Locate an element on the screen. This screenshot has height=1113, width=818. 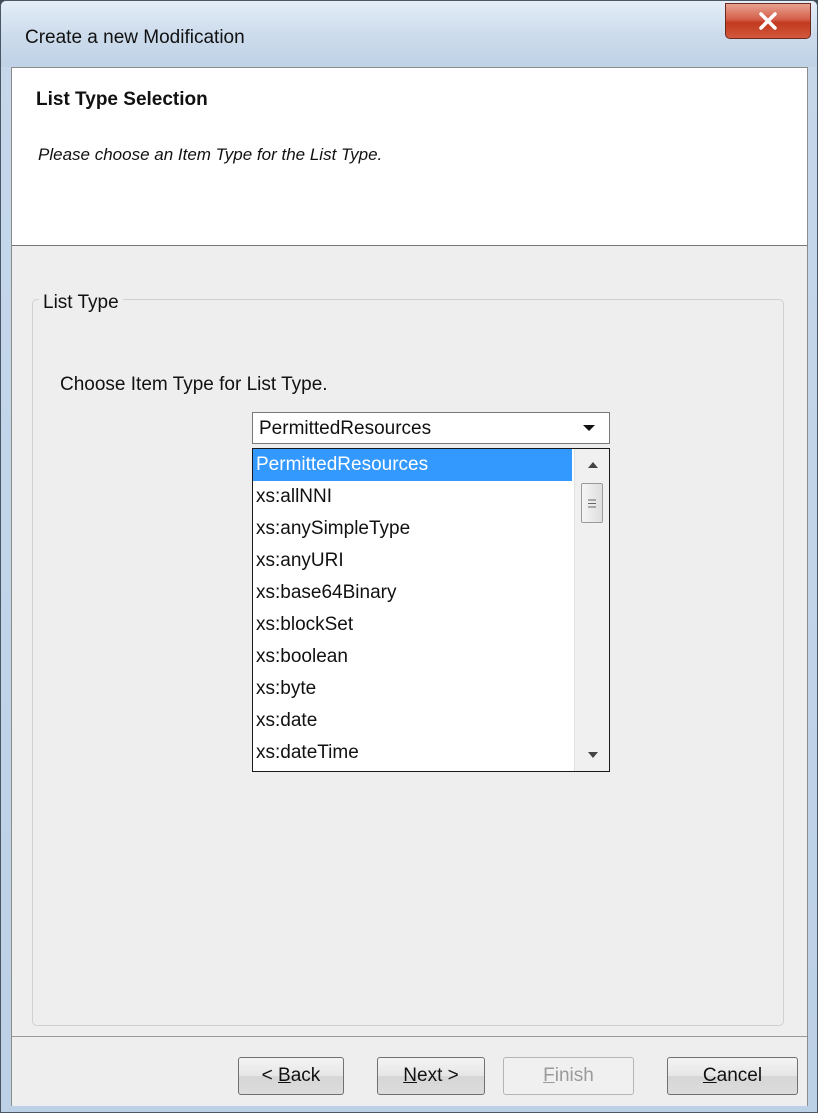
title-bar: Create a new Modification is located at coordinates (409, 34).